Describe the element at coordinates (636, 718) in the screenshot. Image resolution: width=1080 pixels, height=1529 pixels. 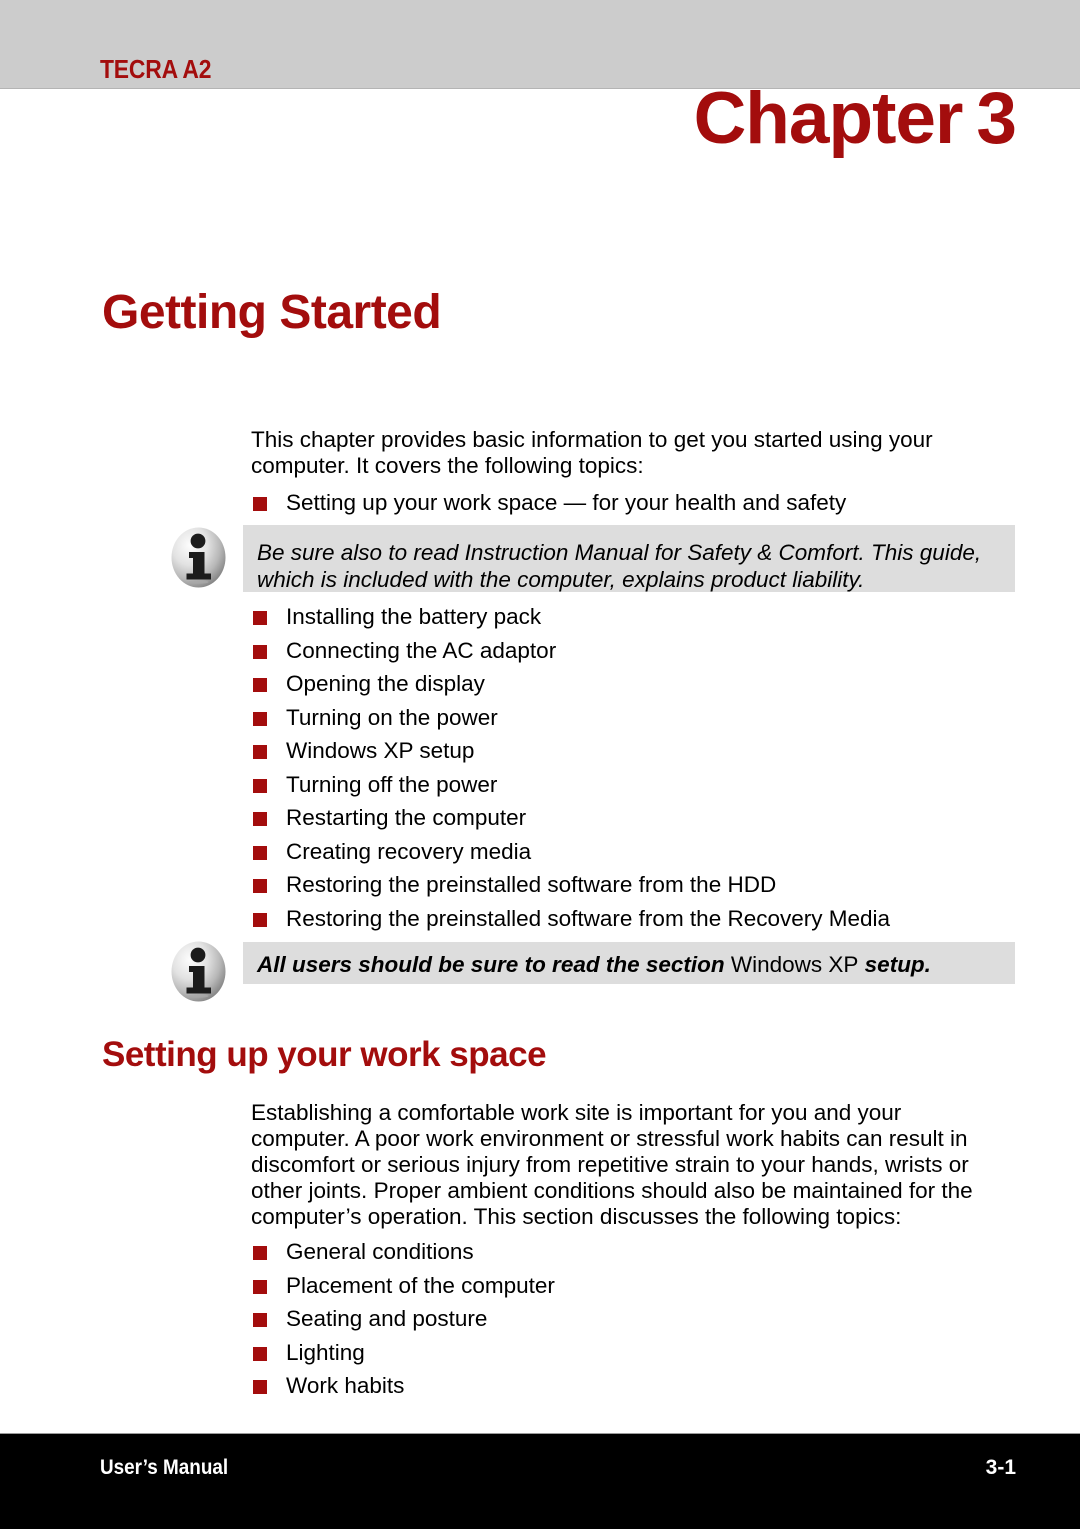
I see `list-item: Turning on the power` at that location.